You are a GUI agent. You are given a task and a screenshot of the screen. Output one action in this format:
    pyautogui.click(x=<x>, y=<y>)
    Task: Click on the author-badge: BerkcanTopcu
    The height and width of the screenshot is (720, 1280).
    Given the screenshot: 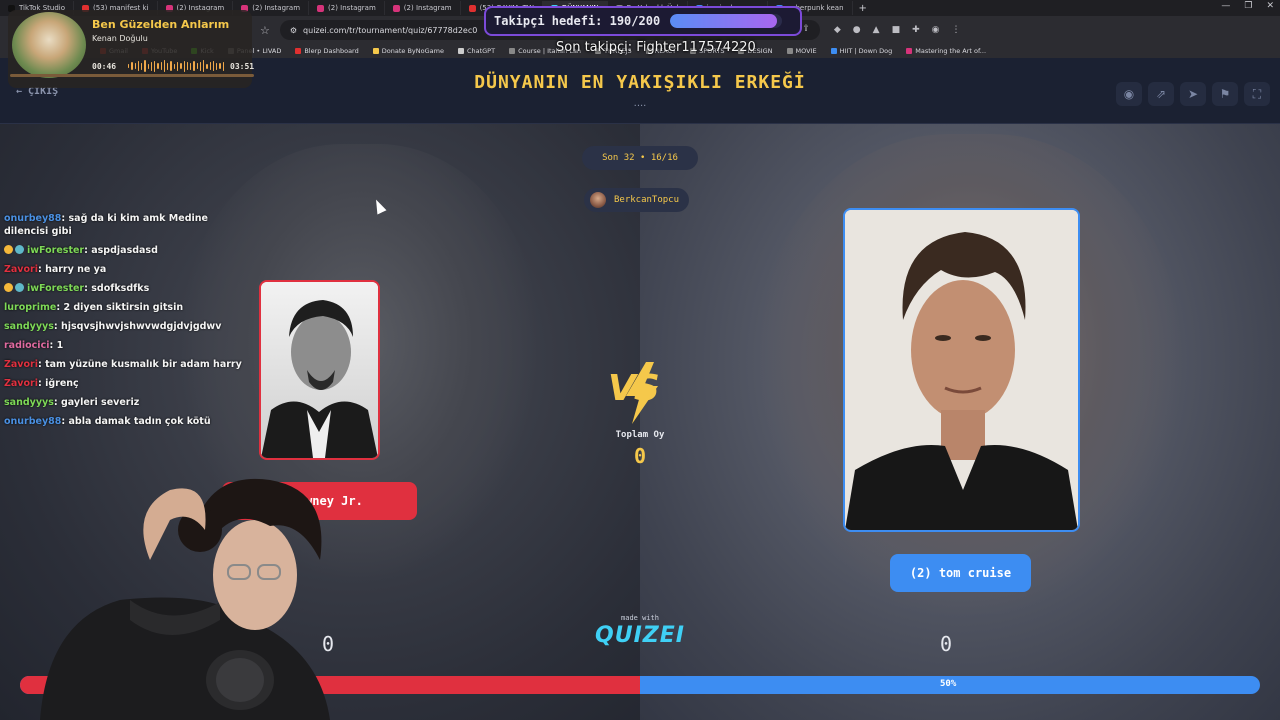 What is the action you would take?
    pyautogui.click(x=637, y=200)
    